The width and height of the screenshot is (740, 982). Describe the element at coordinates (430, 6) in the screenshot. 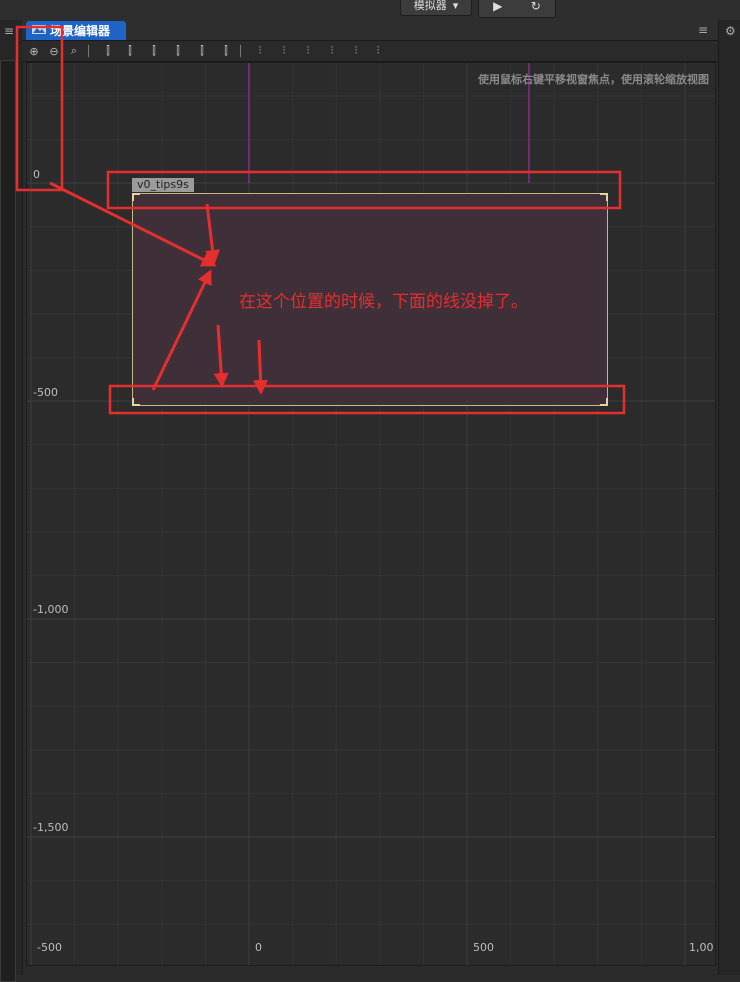

I see `simulator-label: 模拟器` at that location.